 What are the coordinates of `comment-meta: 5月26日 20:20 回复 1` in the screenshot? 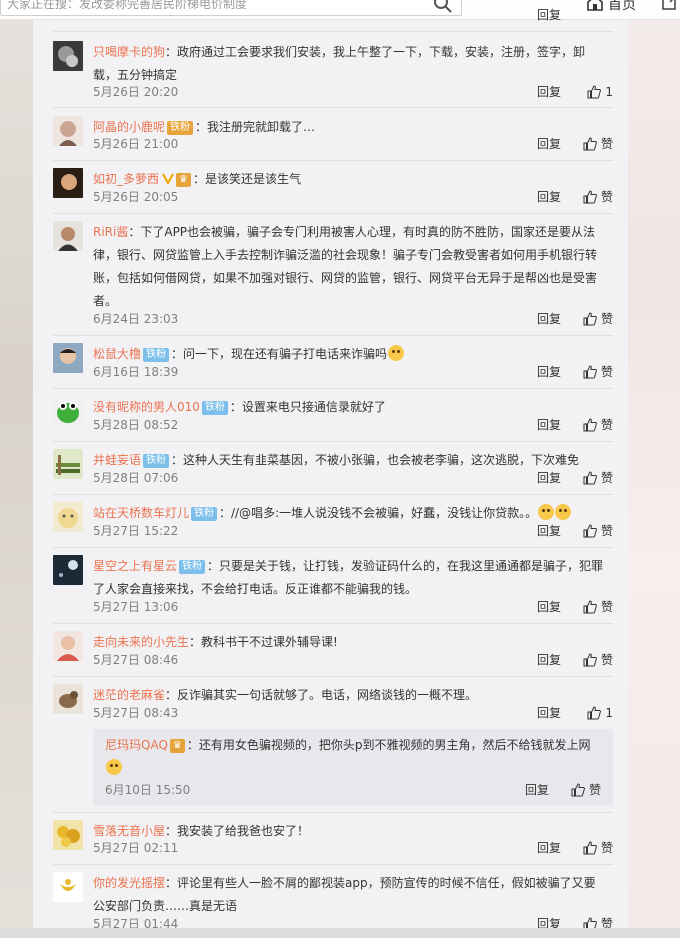 It's located at (353, 92).